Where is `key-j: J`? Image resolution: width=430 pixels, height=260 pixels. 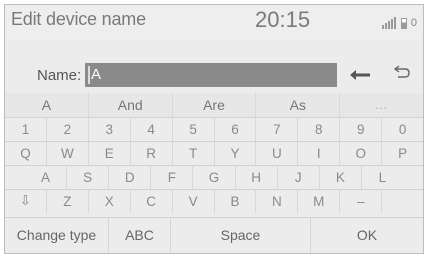 key-j: J is located at coordinates (299, 177).